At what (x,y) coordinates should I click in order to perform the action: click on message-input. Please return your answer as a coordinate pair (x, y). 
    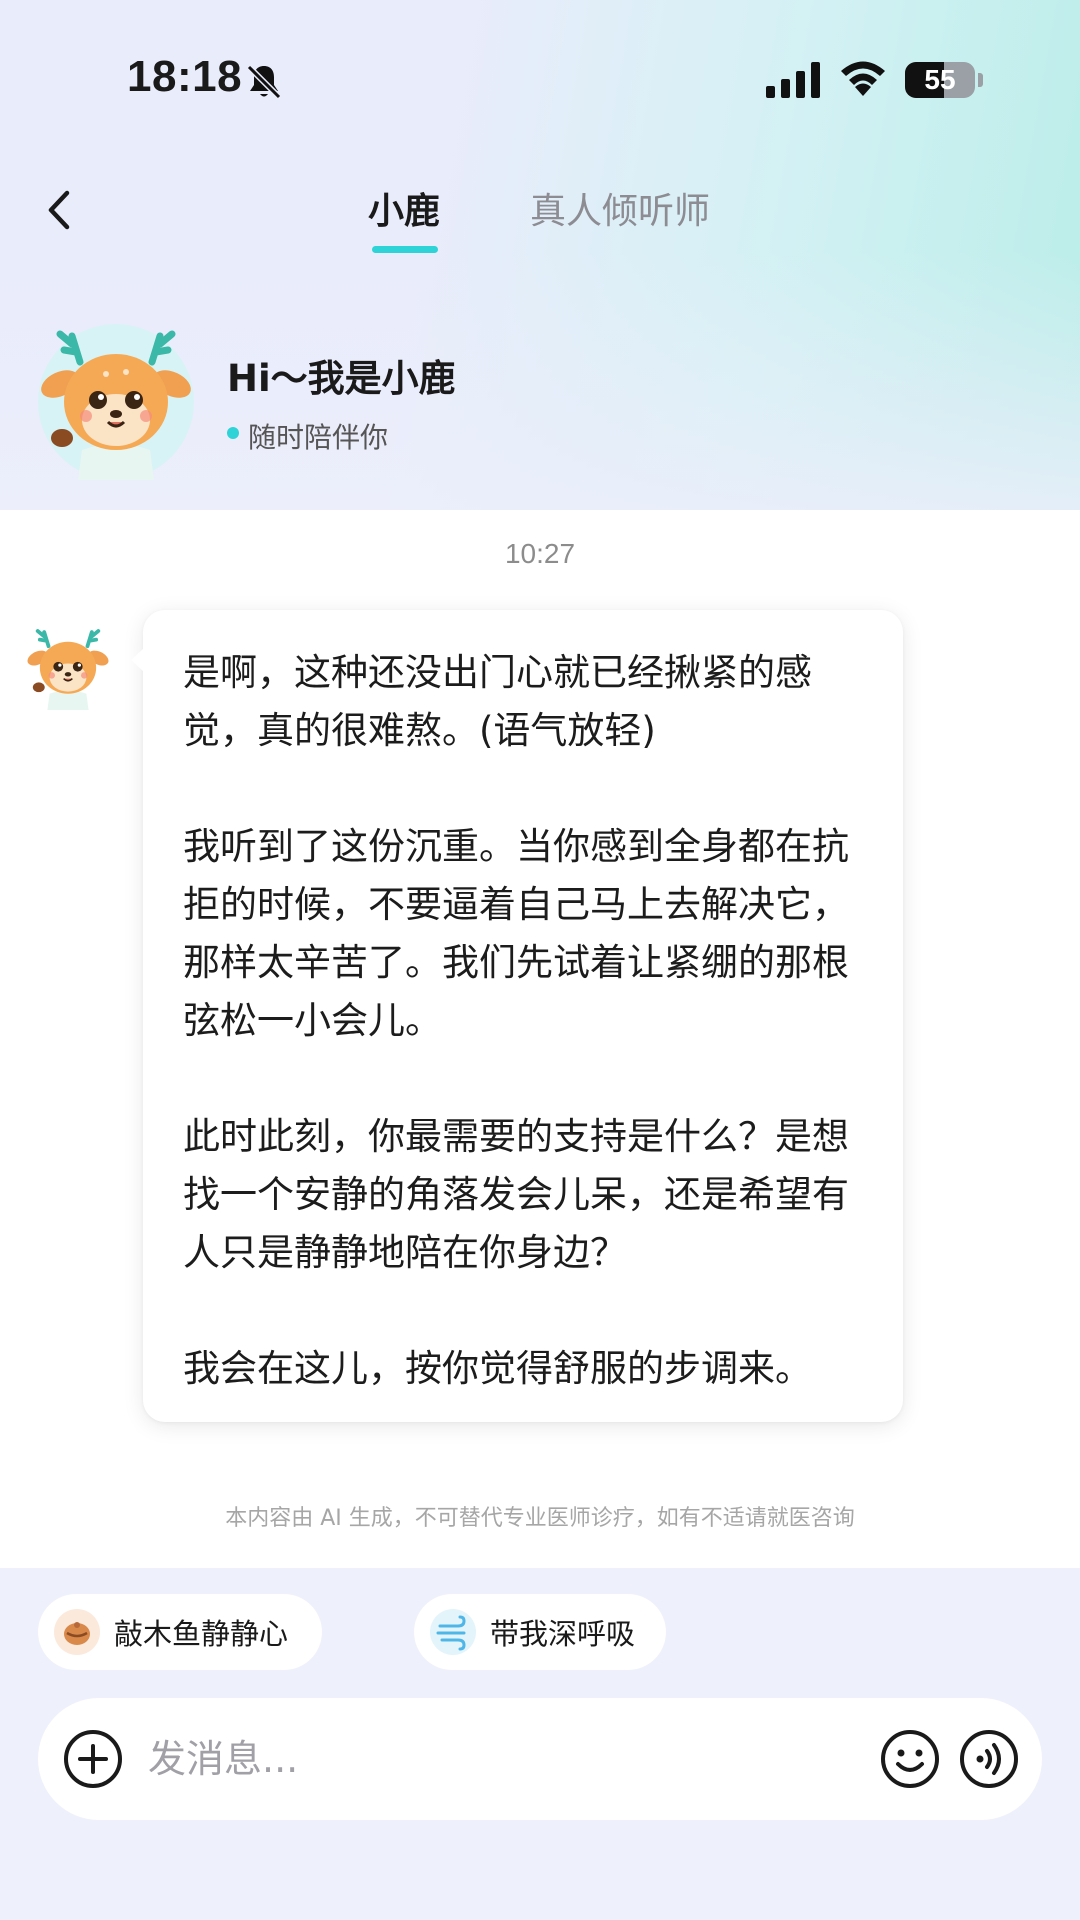
    Looking at the image, I should click on (498, 1759).